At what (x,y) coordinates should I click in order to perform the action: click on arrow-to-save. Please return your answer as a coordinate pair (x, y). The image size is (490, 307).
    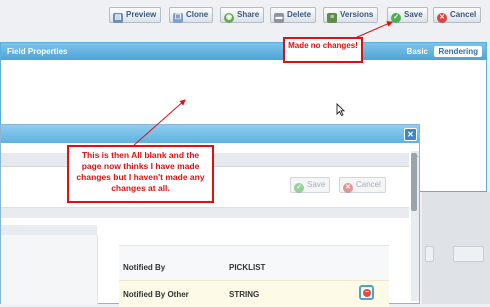
    Looking at the image, I should click on (373, 30).